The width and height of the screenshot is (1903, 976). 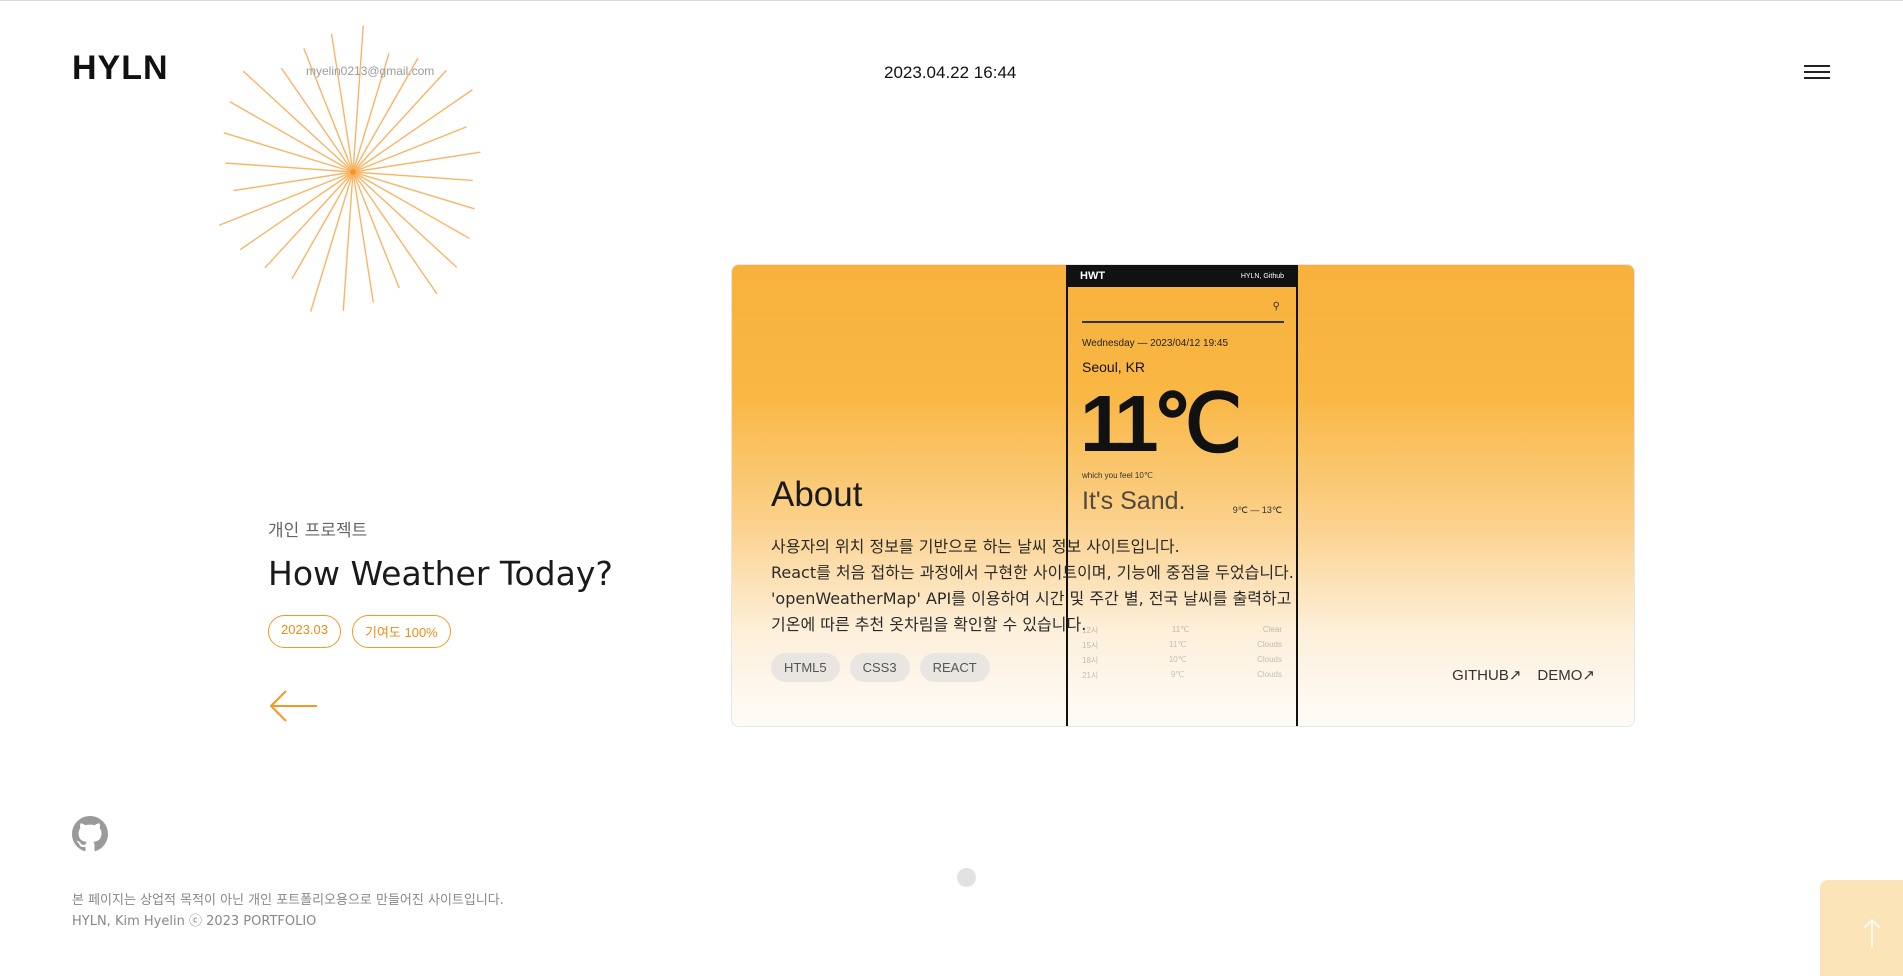 I want to click on preview-topbar: HWT HYLN, Github, so click(x=1182, y=276).